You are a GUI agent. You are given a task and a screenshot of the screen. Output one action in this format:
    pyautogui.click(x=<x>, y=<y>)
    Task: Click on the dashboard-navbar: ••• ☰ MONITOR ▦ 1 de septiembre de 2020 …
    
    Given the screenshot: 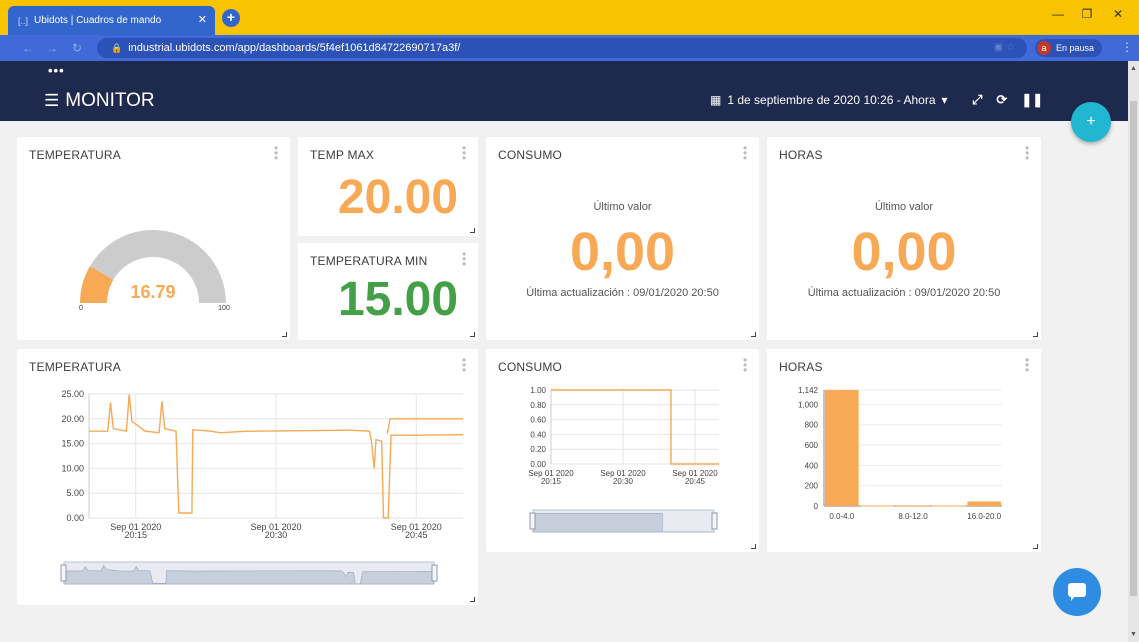 What is the action you would take?
    pyautogui.click(x=564, y=97)
    